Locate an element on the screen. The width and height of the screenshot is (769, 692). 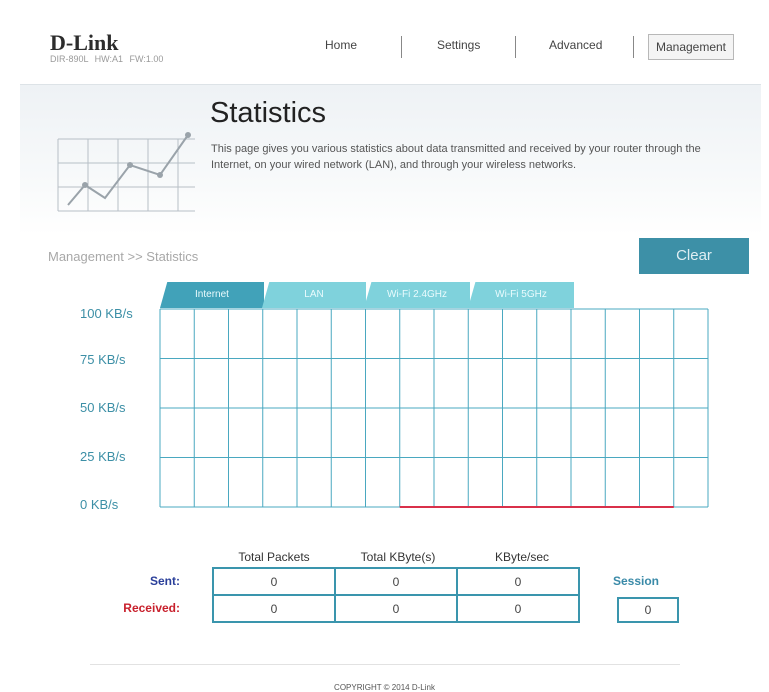
footer-divider is located at coordinates (385, 664).